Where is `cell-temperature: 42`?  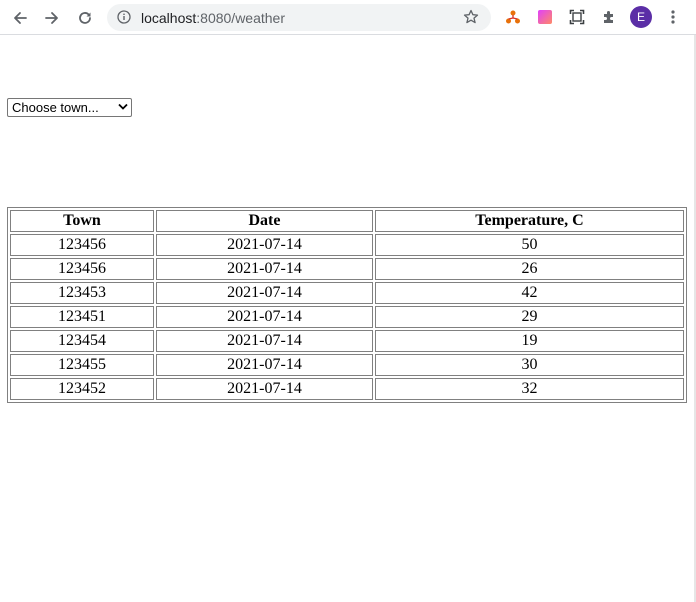 cell-temperature: 42 is located at coordinates (529, 293).